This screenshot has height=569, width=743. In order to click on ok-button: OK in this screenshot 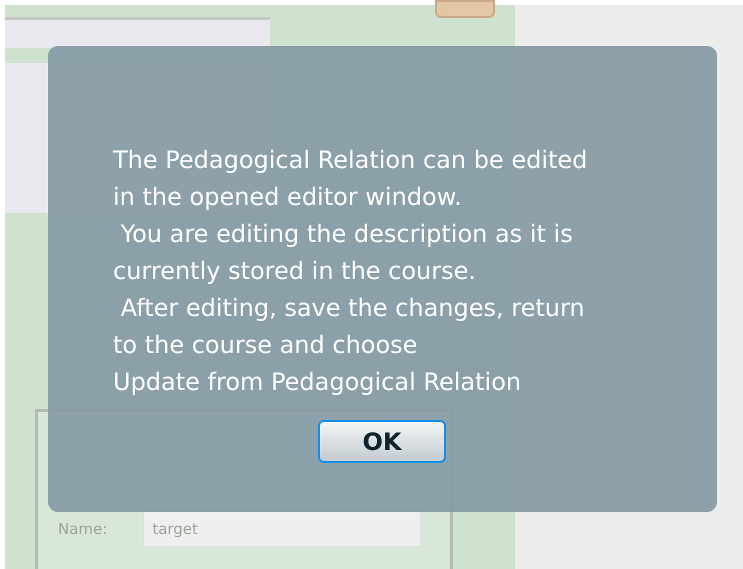, I will do `click(382, 441)`.